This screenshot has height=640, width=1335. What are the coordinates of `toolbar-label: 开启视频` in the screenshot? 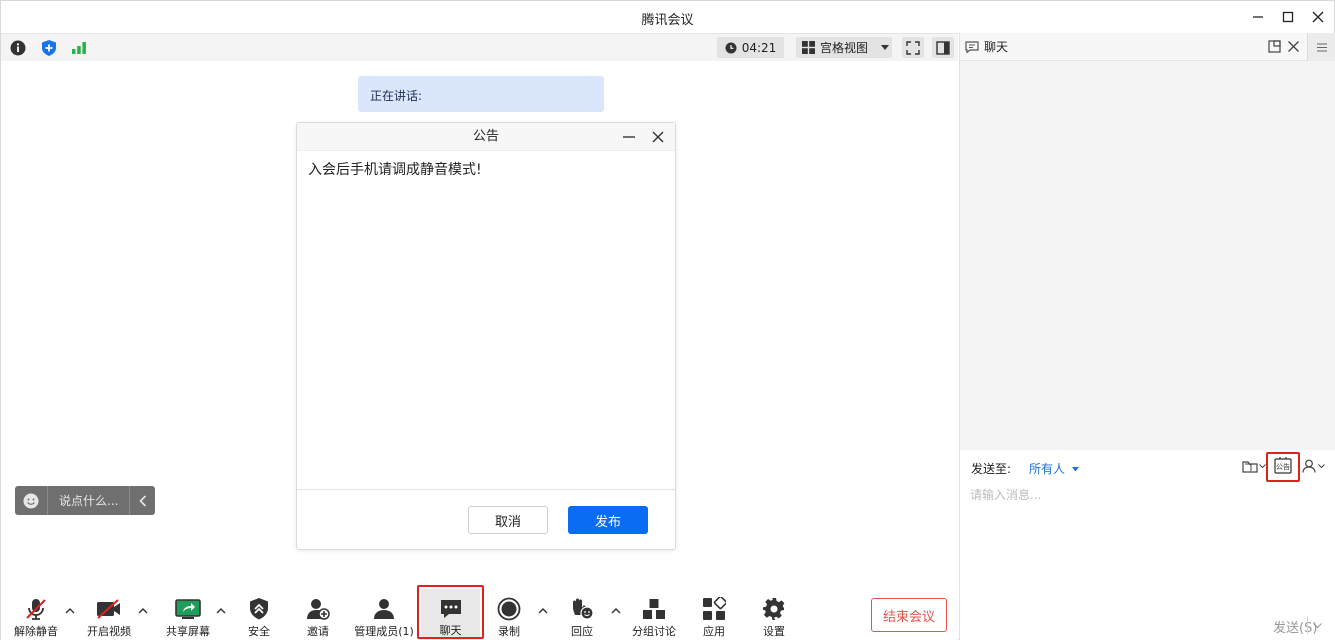 It's located at (109, 631).